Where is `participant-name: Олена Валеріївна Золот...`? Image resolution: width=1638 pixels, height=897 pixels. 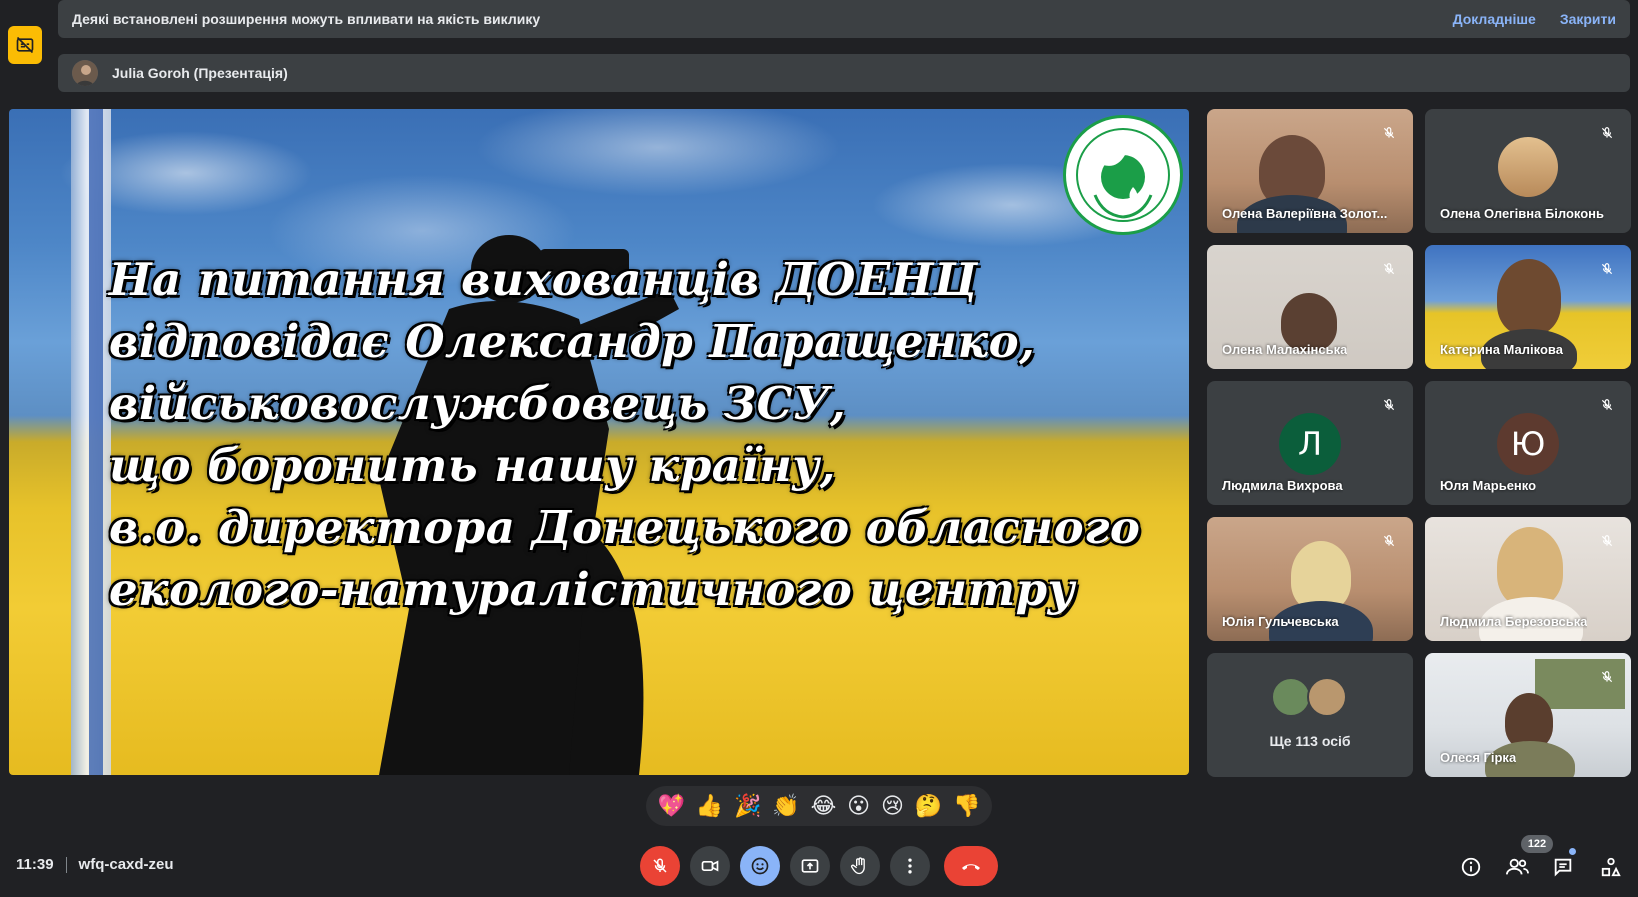
participant-name: Олена Валеріївна Золот... is located at coordinates (1305, 213).